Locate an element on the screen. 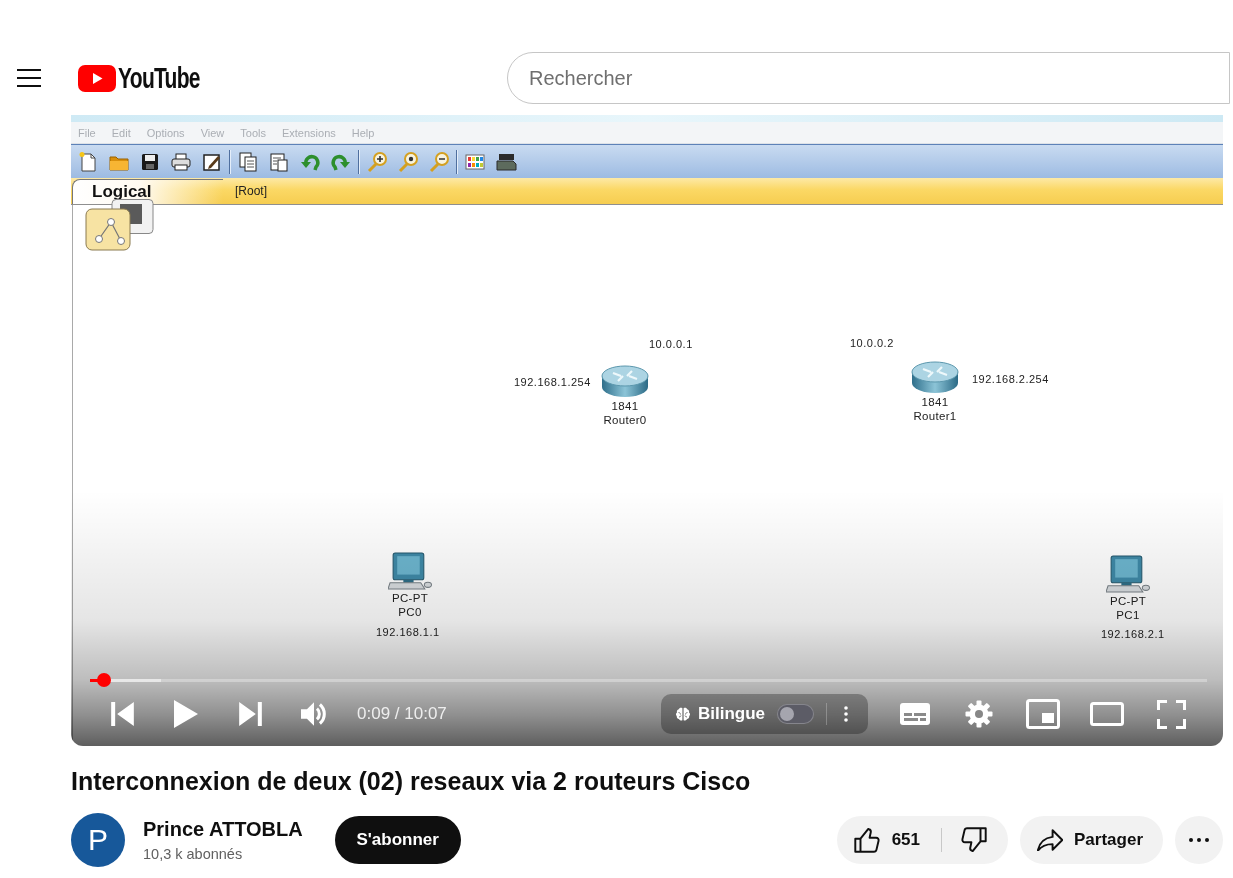 Image resolution: width=1233 pixels, height=878 pixels. volume-icon is located at coordinates (314, 714).